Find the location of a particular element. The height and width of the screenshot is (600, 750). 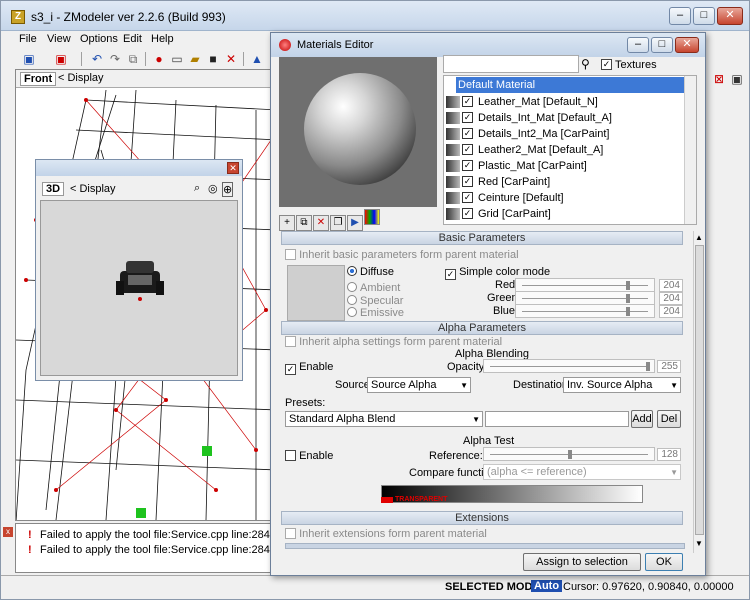

copy-icon: ⧉ is located at coordinates (133, 59).